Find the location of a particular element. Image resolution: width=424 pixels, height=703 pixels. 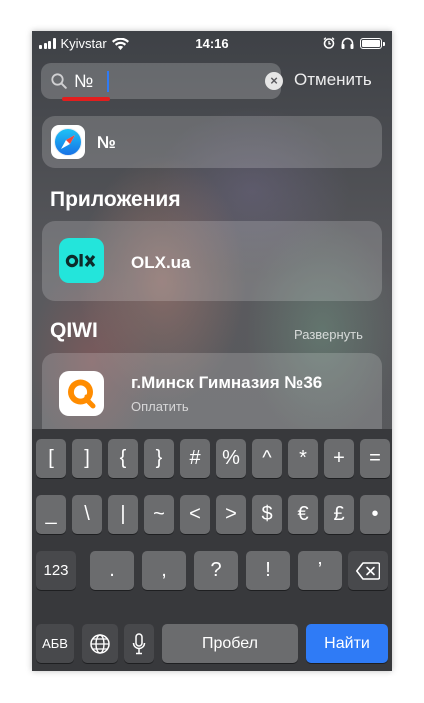

key: } is located at coordinates (159, 458).